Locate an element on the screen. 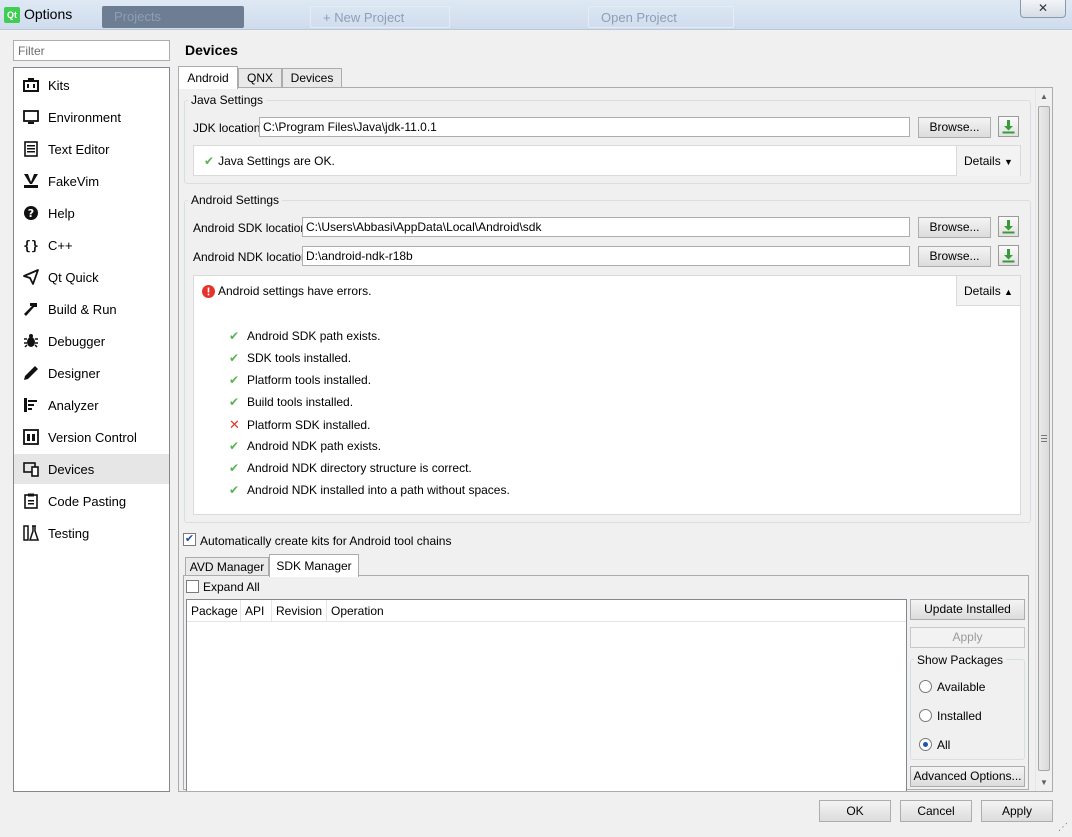 The width and height of the screenshot is (1072, 837). sidebar-item-label: Debugger is located at coordinates (77, 341).